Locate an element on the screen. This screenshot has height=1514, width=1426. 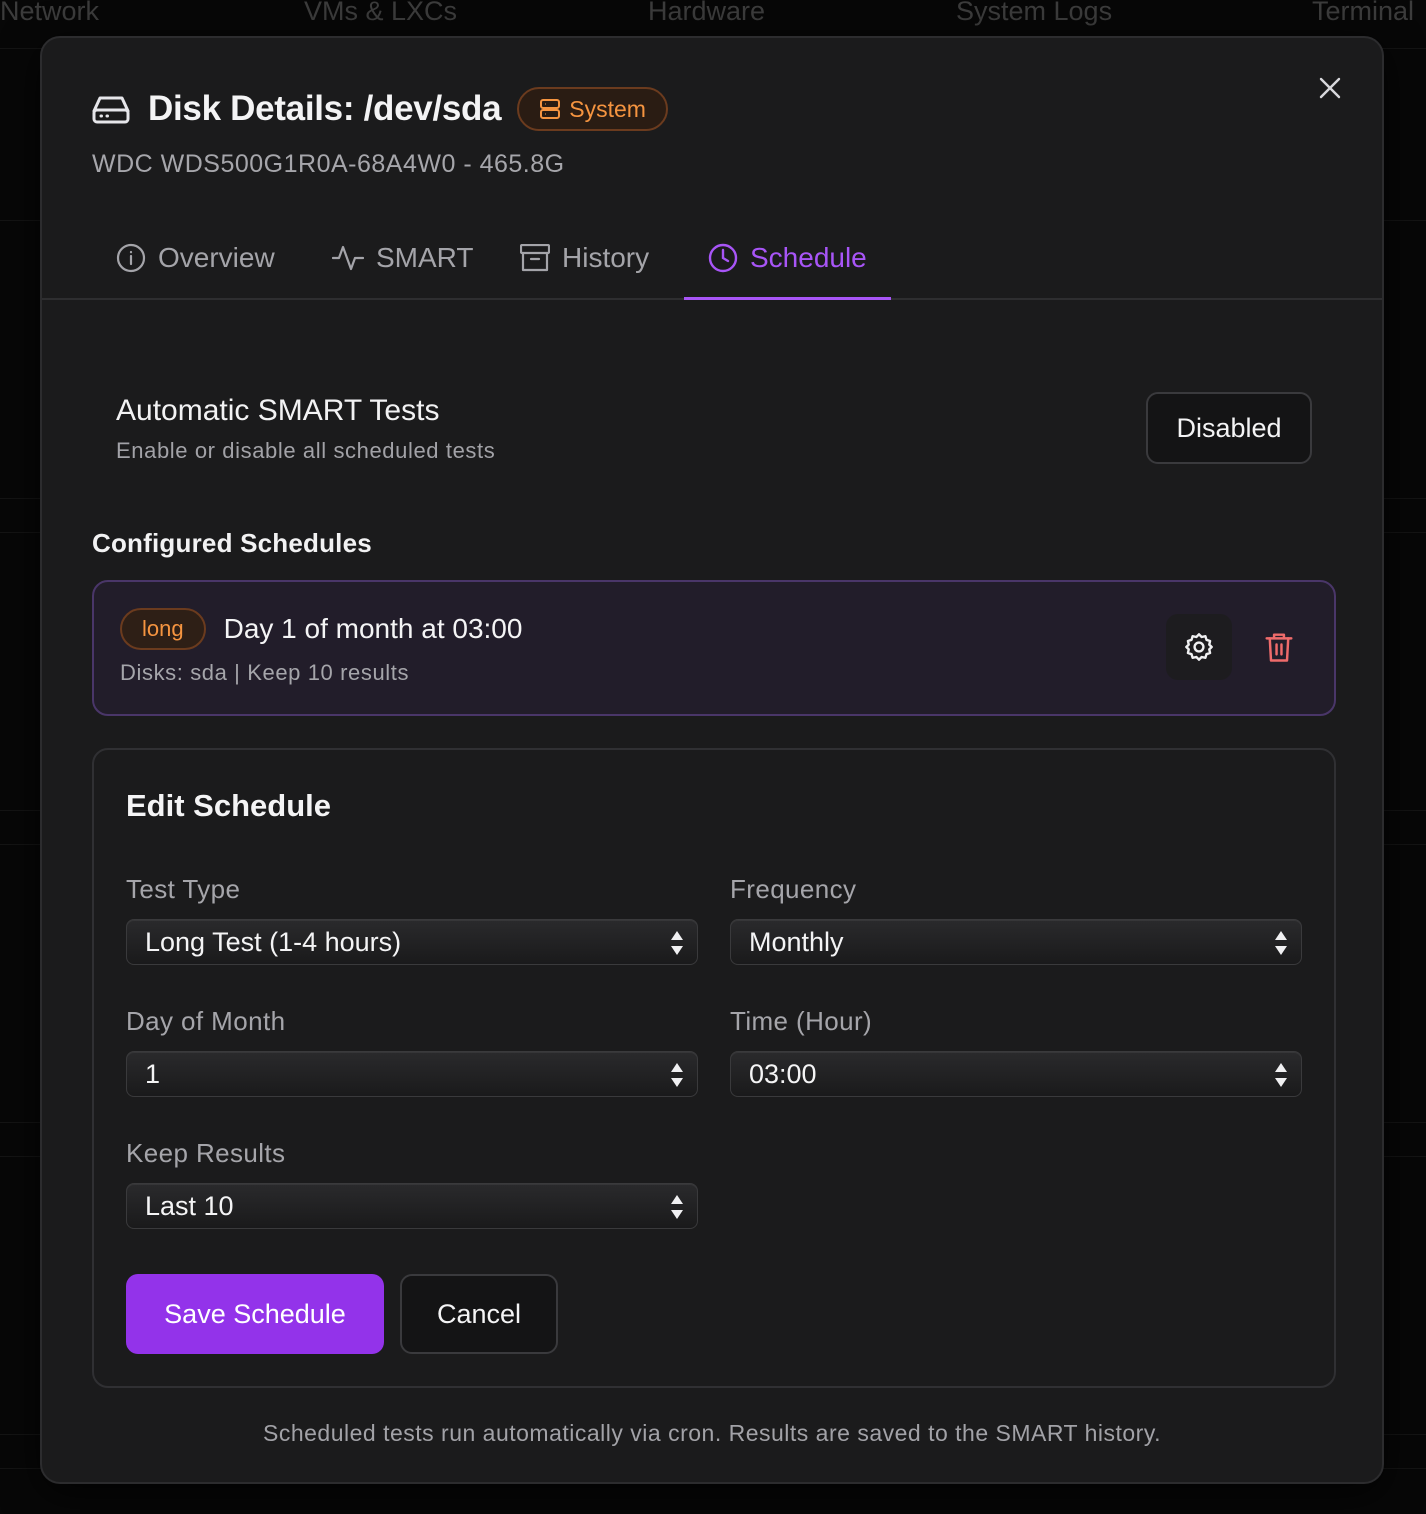
hard-drive-icon is located at coordinates (112, 109).